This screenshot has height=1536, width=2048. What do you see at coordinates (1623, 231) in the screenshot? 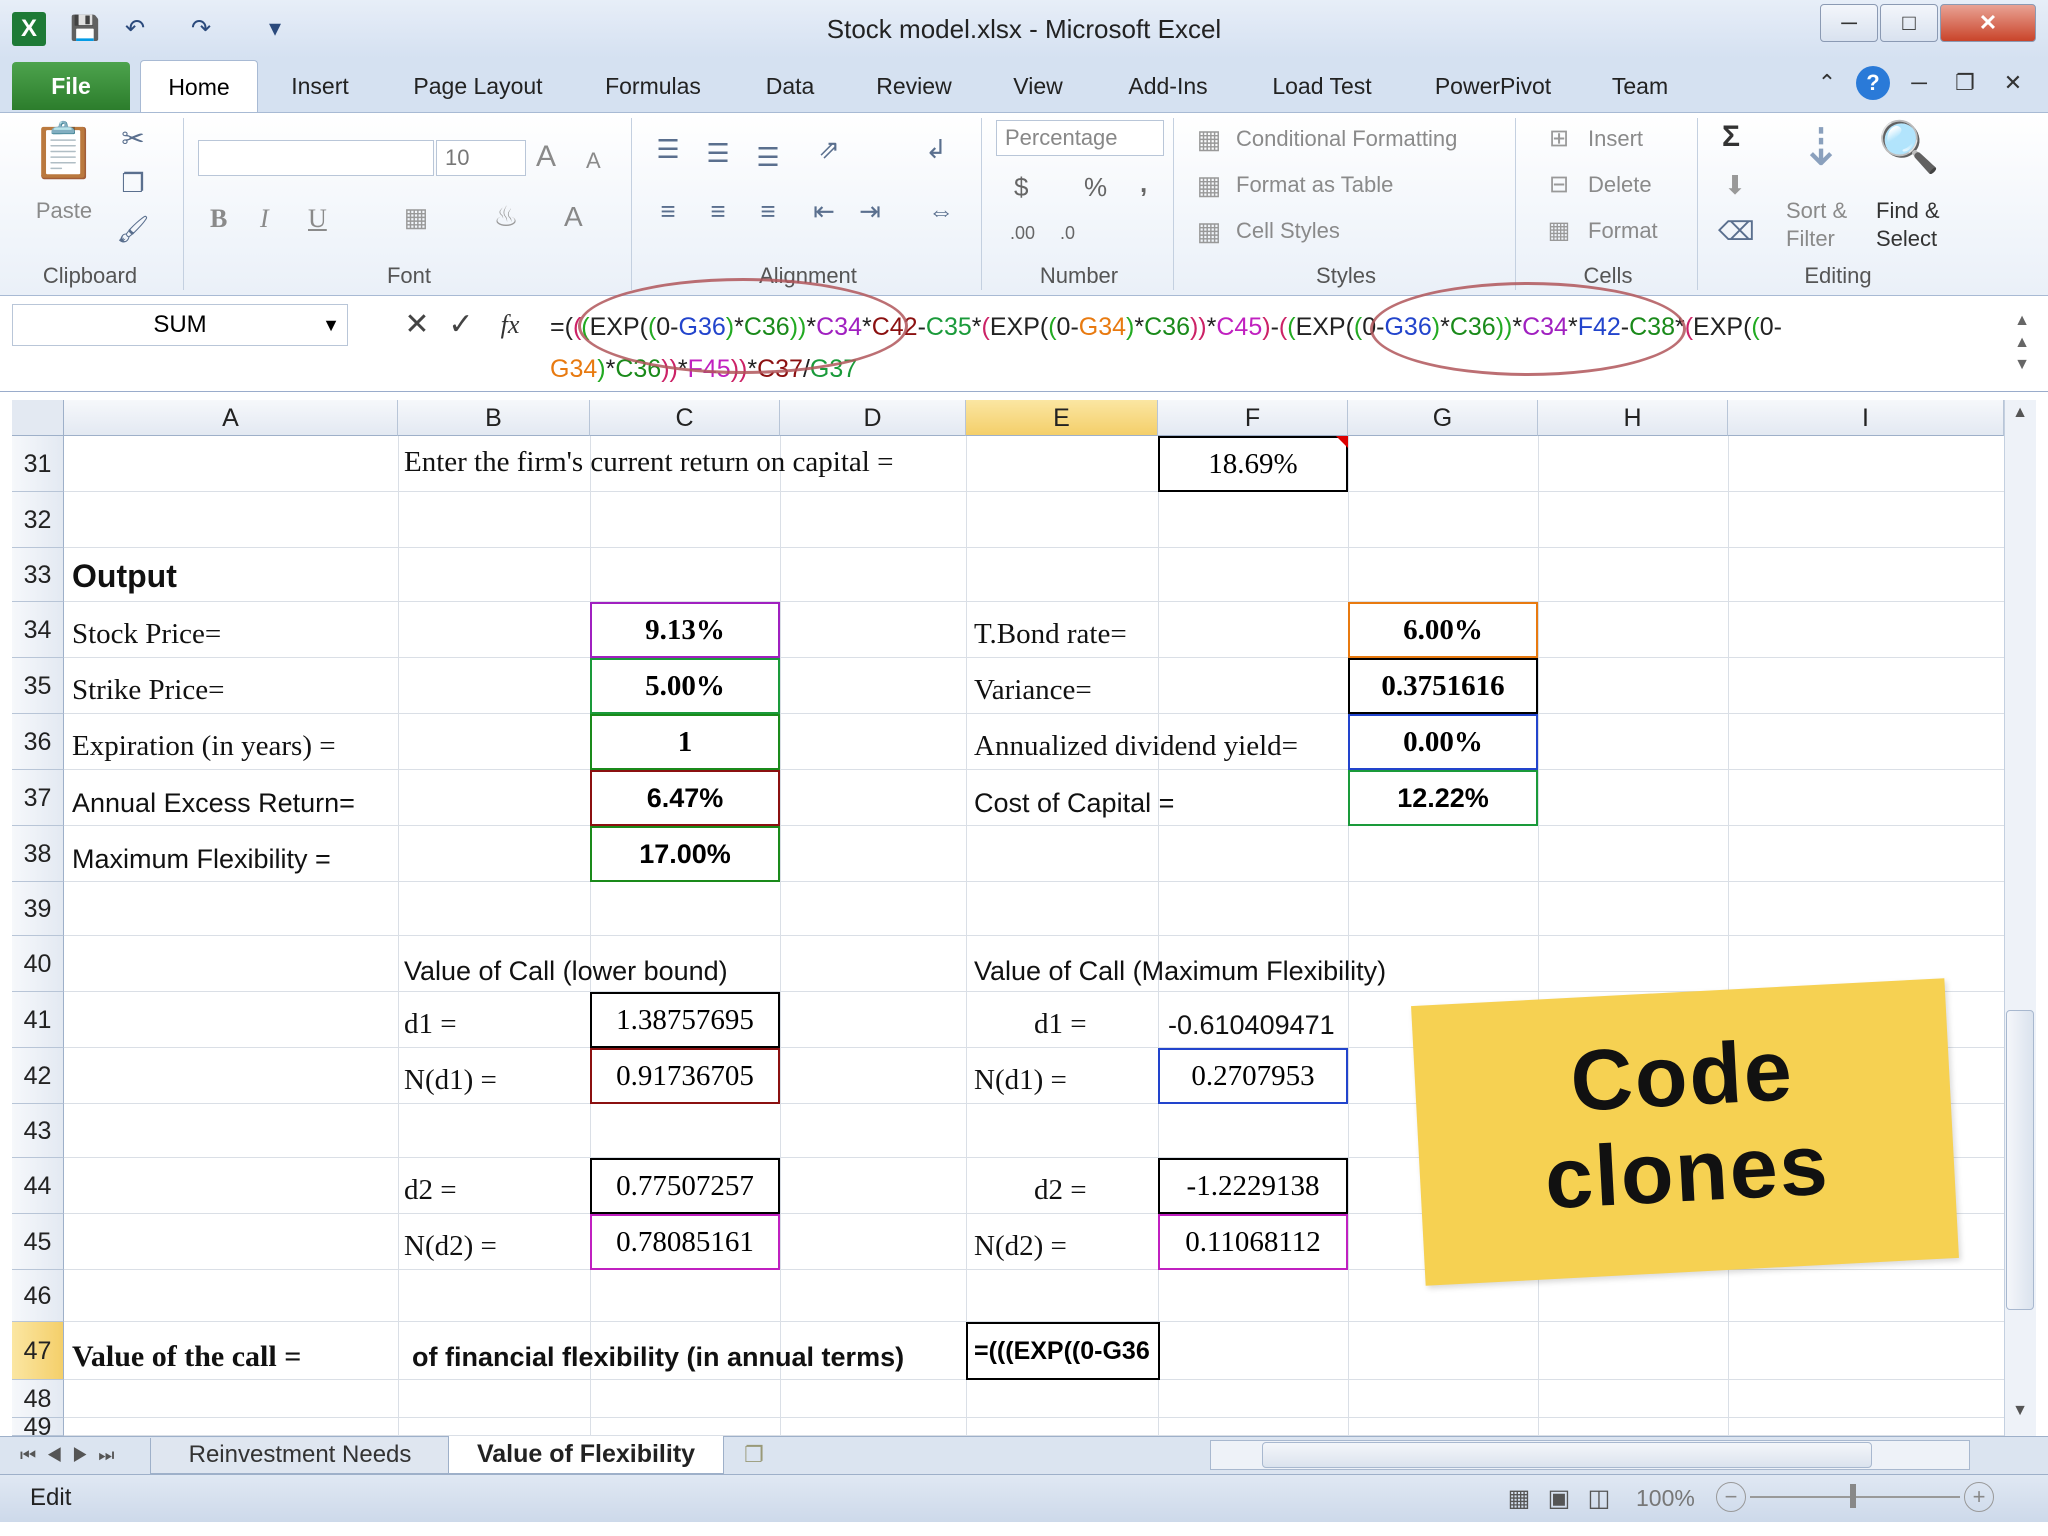
I see `format-button: Format` at bounding box center [1623, 231].